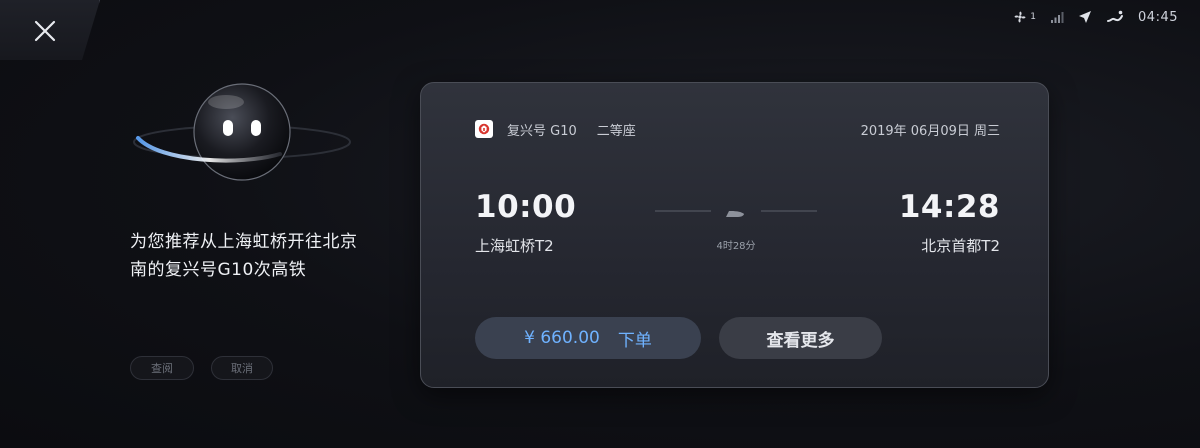 The height and width of the screenshot is (448, 1200). What do you see at coordinates (242, 368) in the screenshot?
I see `voice-hint-cancel: 取消` at bounding box center [242, 368].